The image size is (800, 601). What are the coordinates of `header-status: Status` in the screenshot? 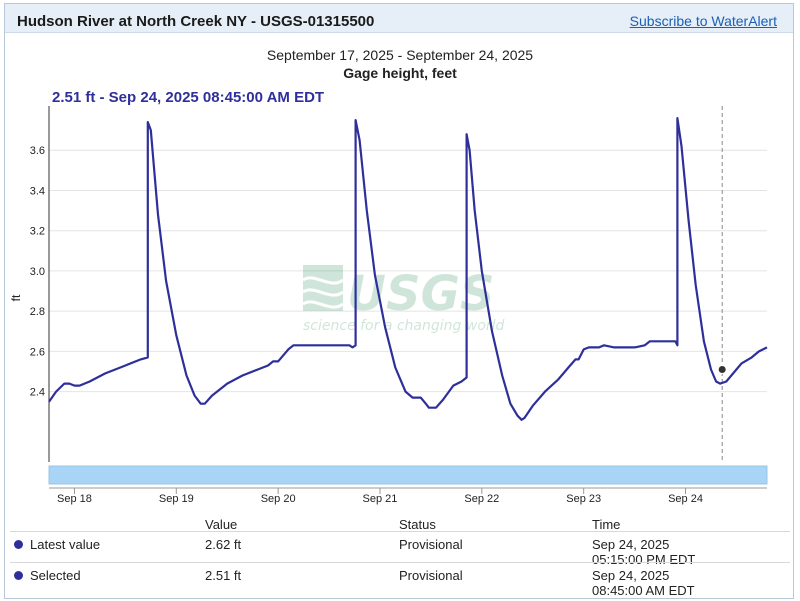 It's located at (417, 524).